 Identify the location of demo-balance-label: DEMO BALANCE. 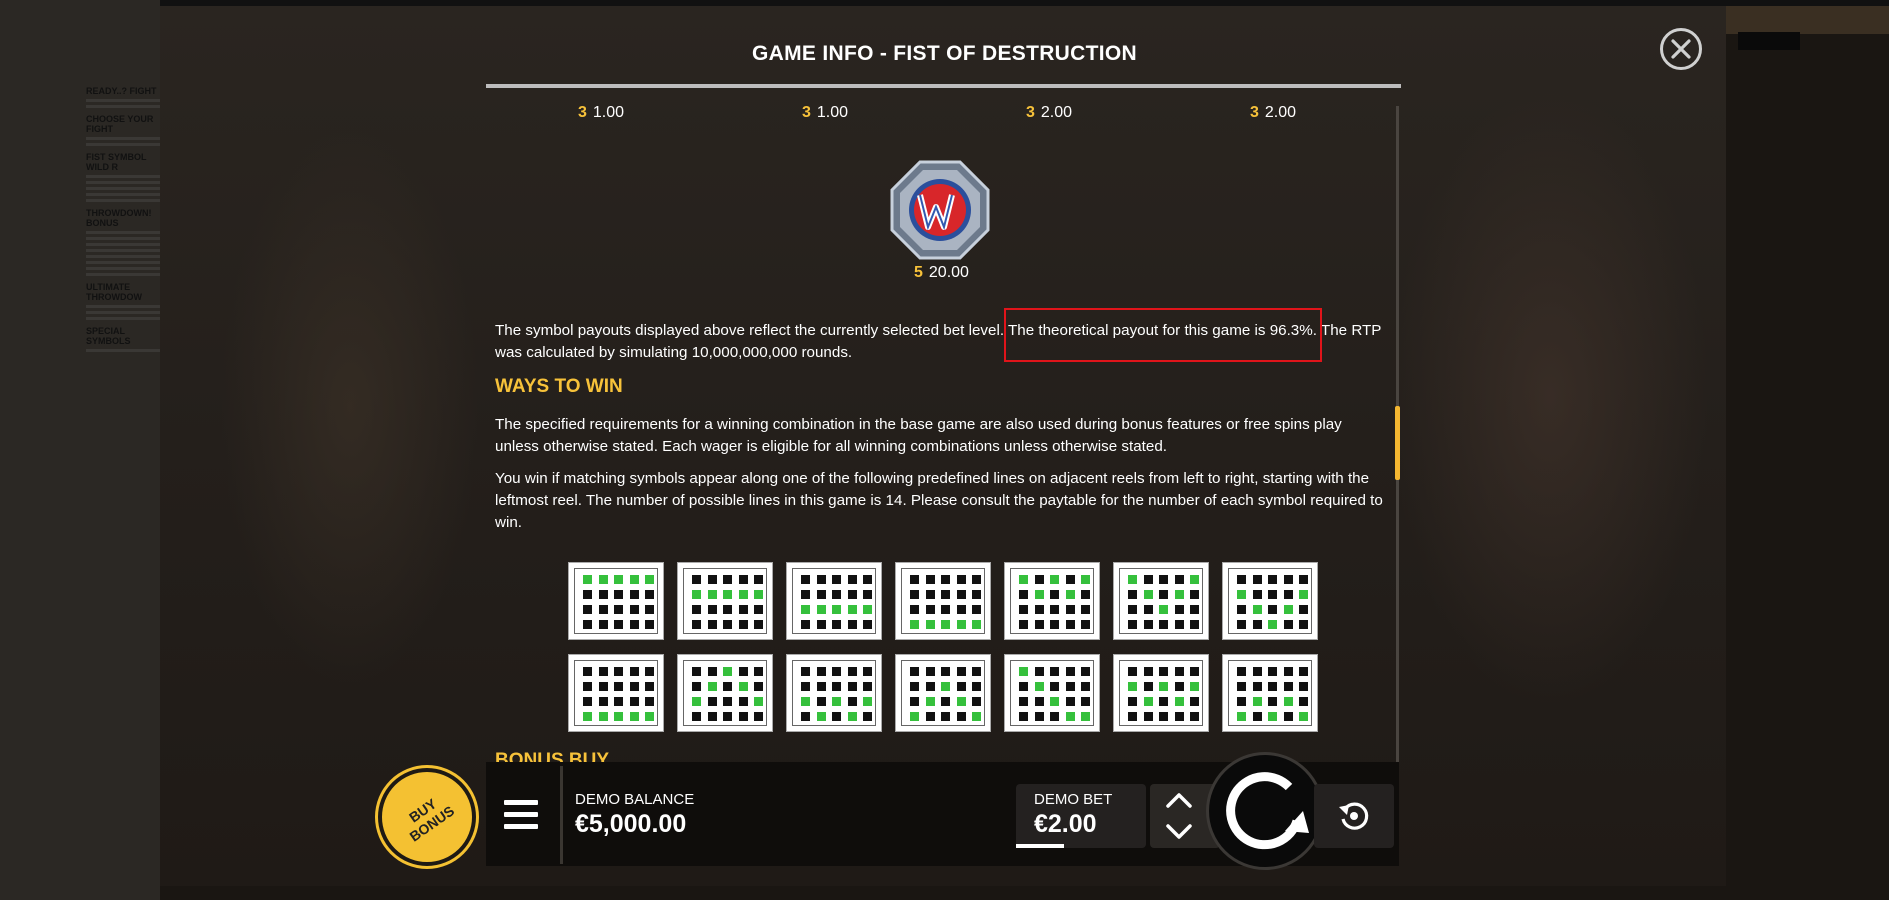
(635, 799).